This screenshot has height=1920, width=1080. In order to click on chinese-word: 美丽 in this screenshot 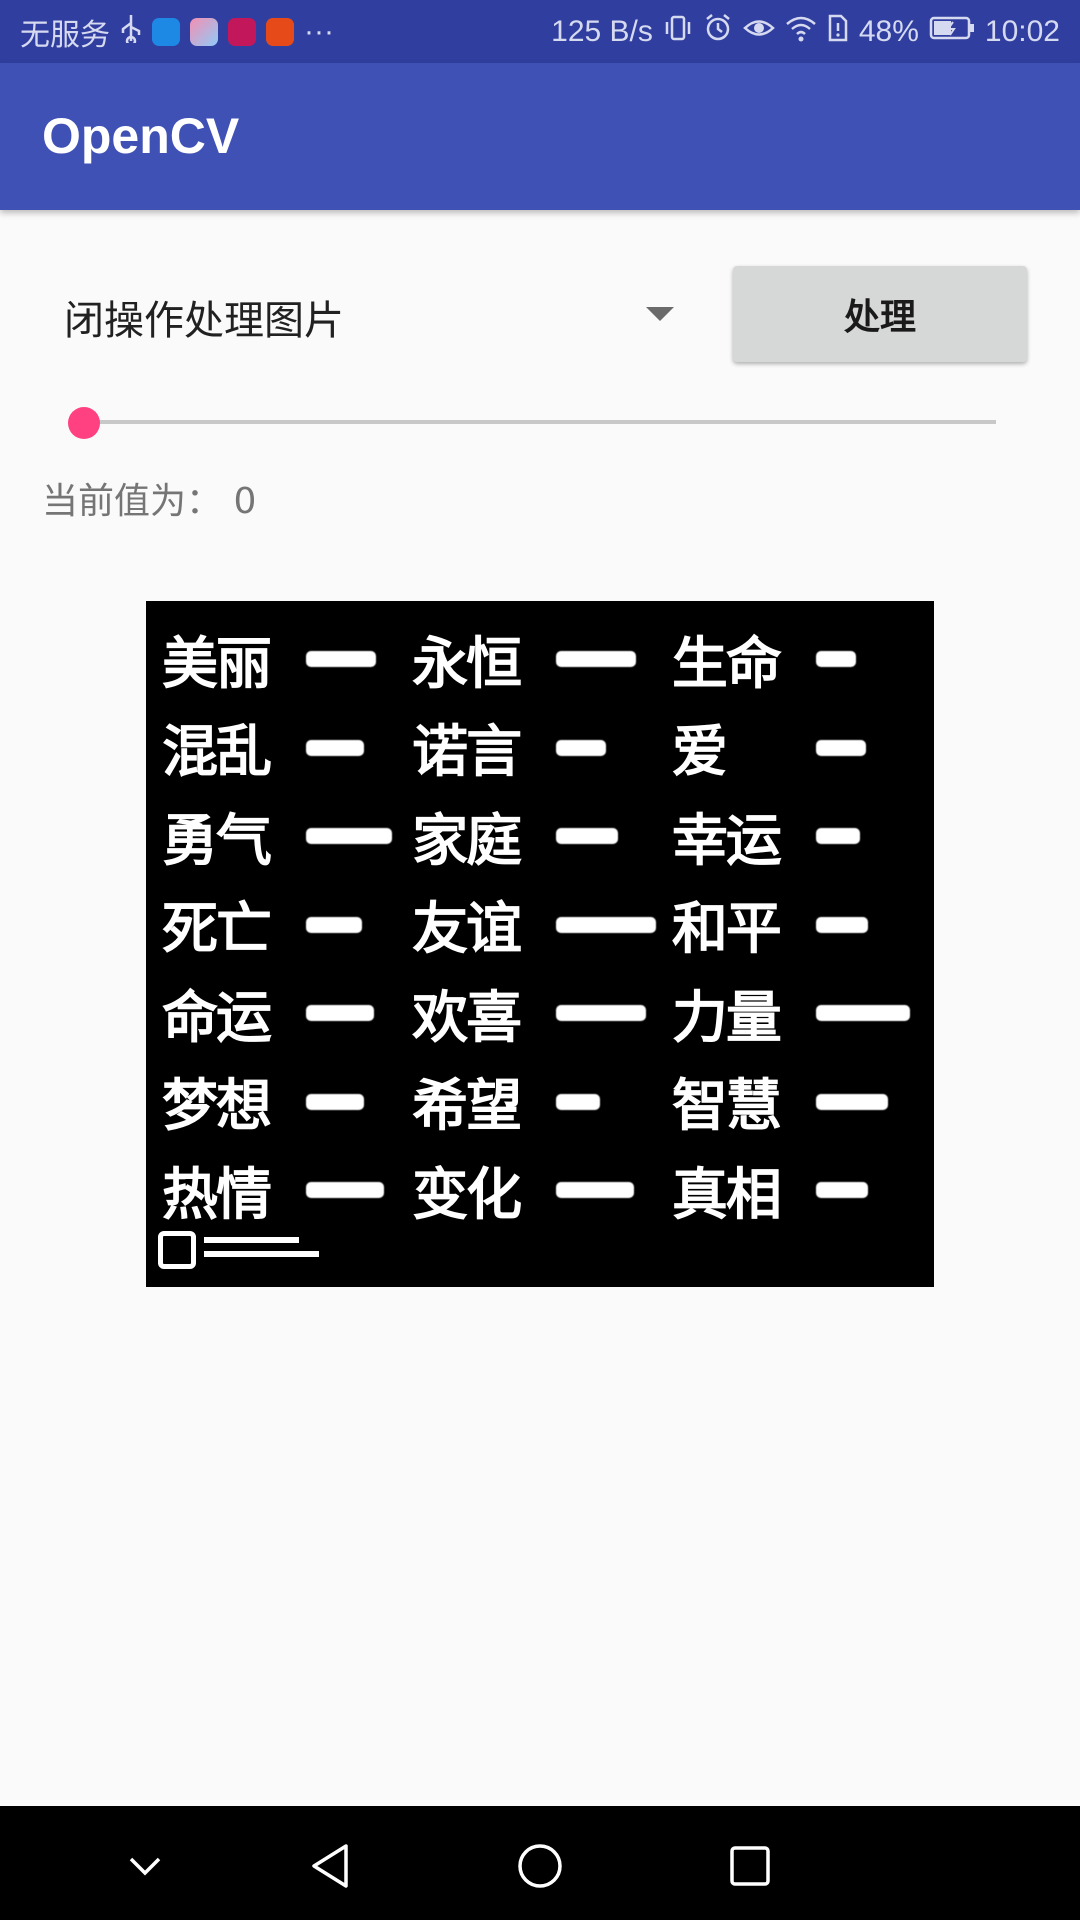, I will do `click(217, 663)`.